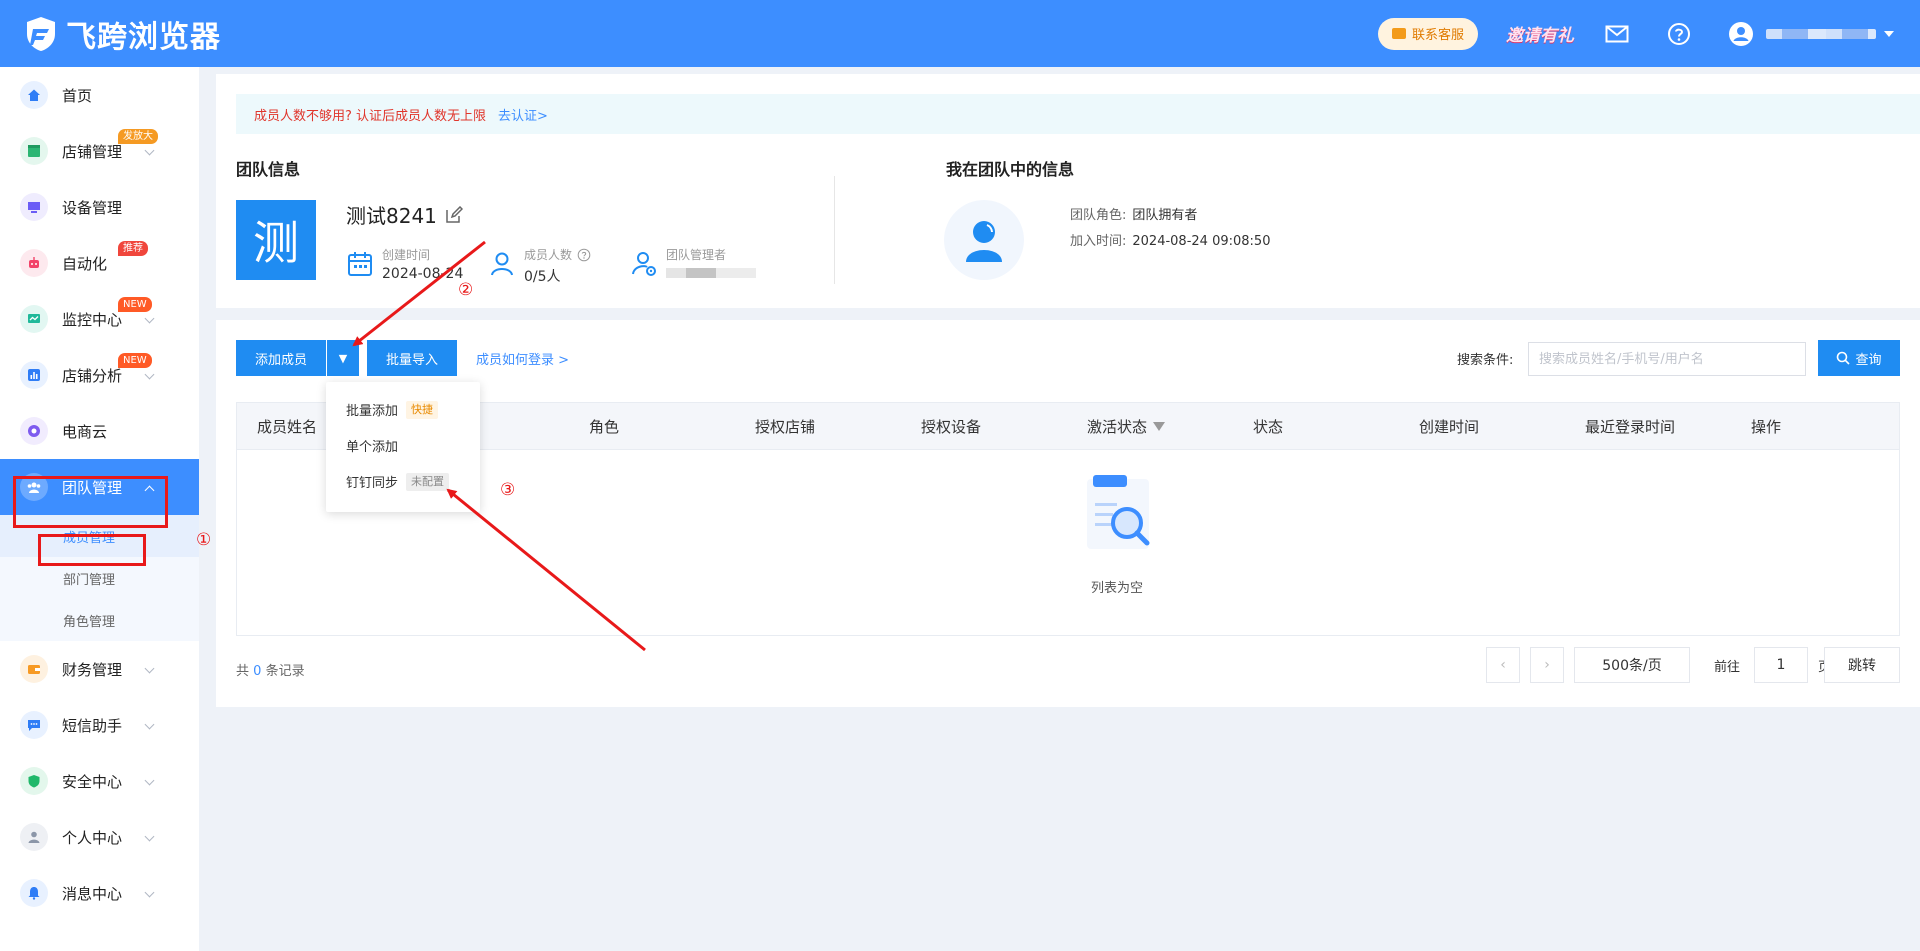 This screenshot has height=951, width=1920. I want to click on top-header: 飞跨浏览器 联系客服 邀请有礼, so click(960, 33).